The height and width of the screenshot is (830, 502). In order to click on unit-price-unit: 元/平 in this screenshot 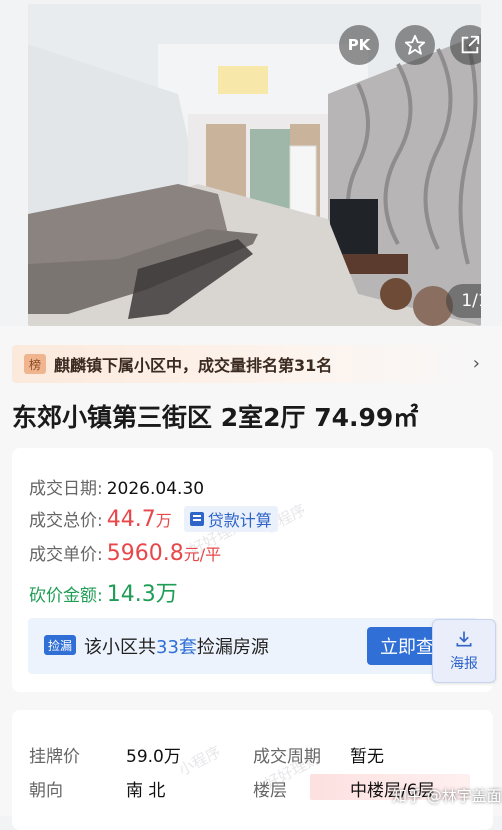, I will do `click(202, 554)`.